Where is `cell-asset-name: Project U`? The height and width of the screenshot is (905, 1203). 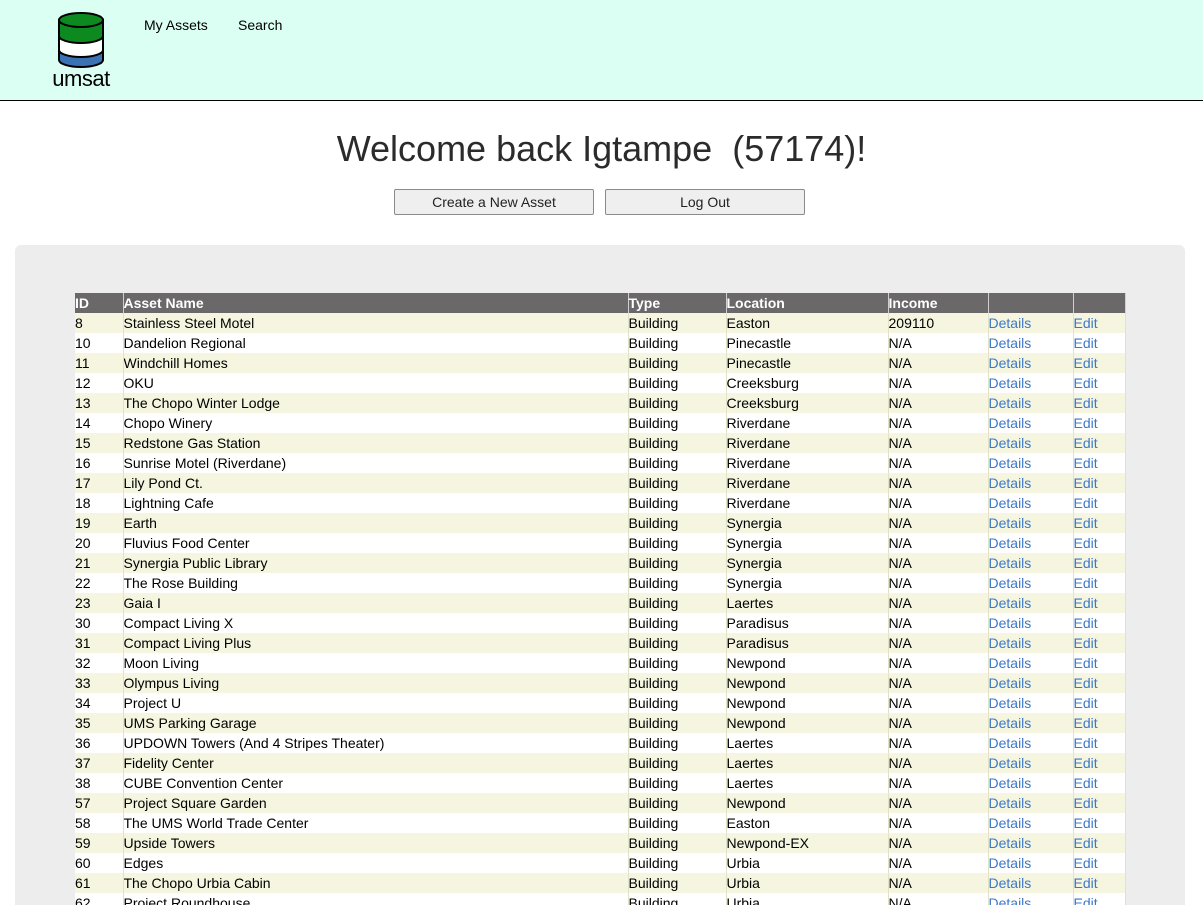 cell-asset-name: Project U is located at coordinates (376, 703).